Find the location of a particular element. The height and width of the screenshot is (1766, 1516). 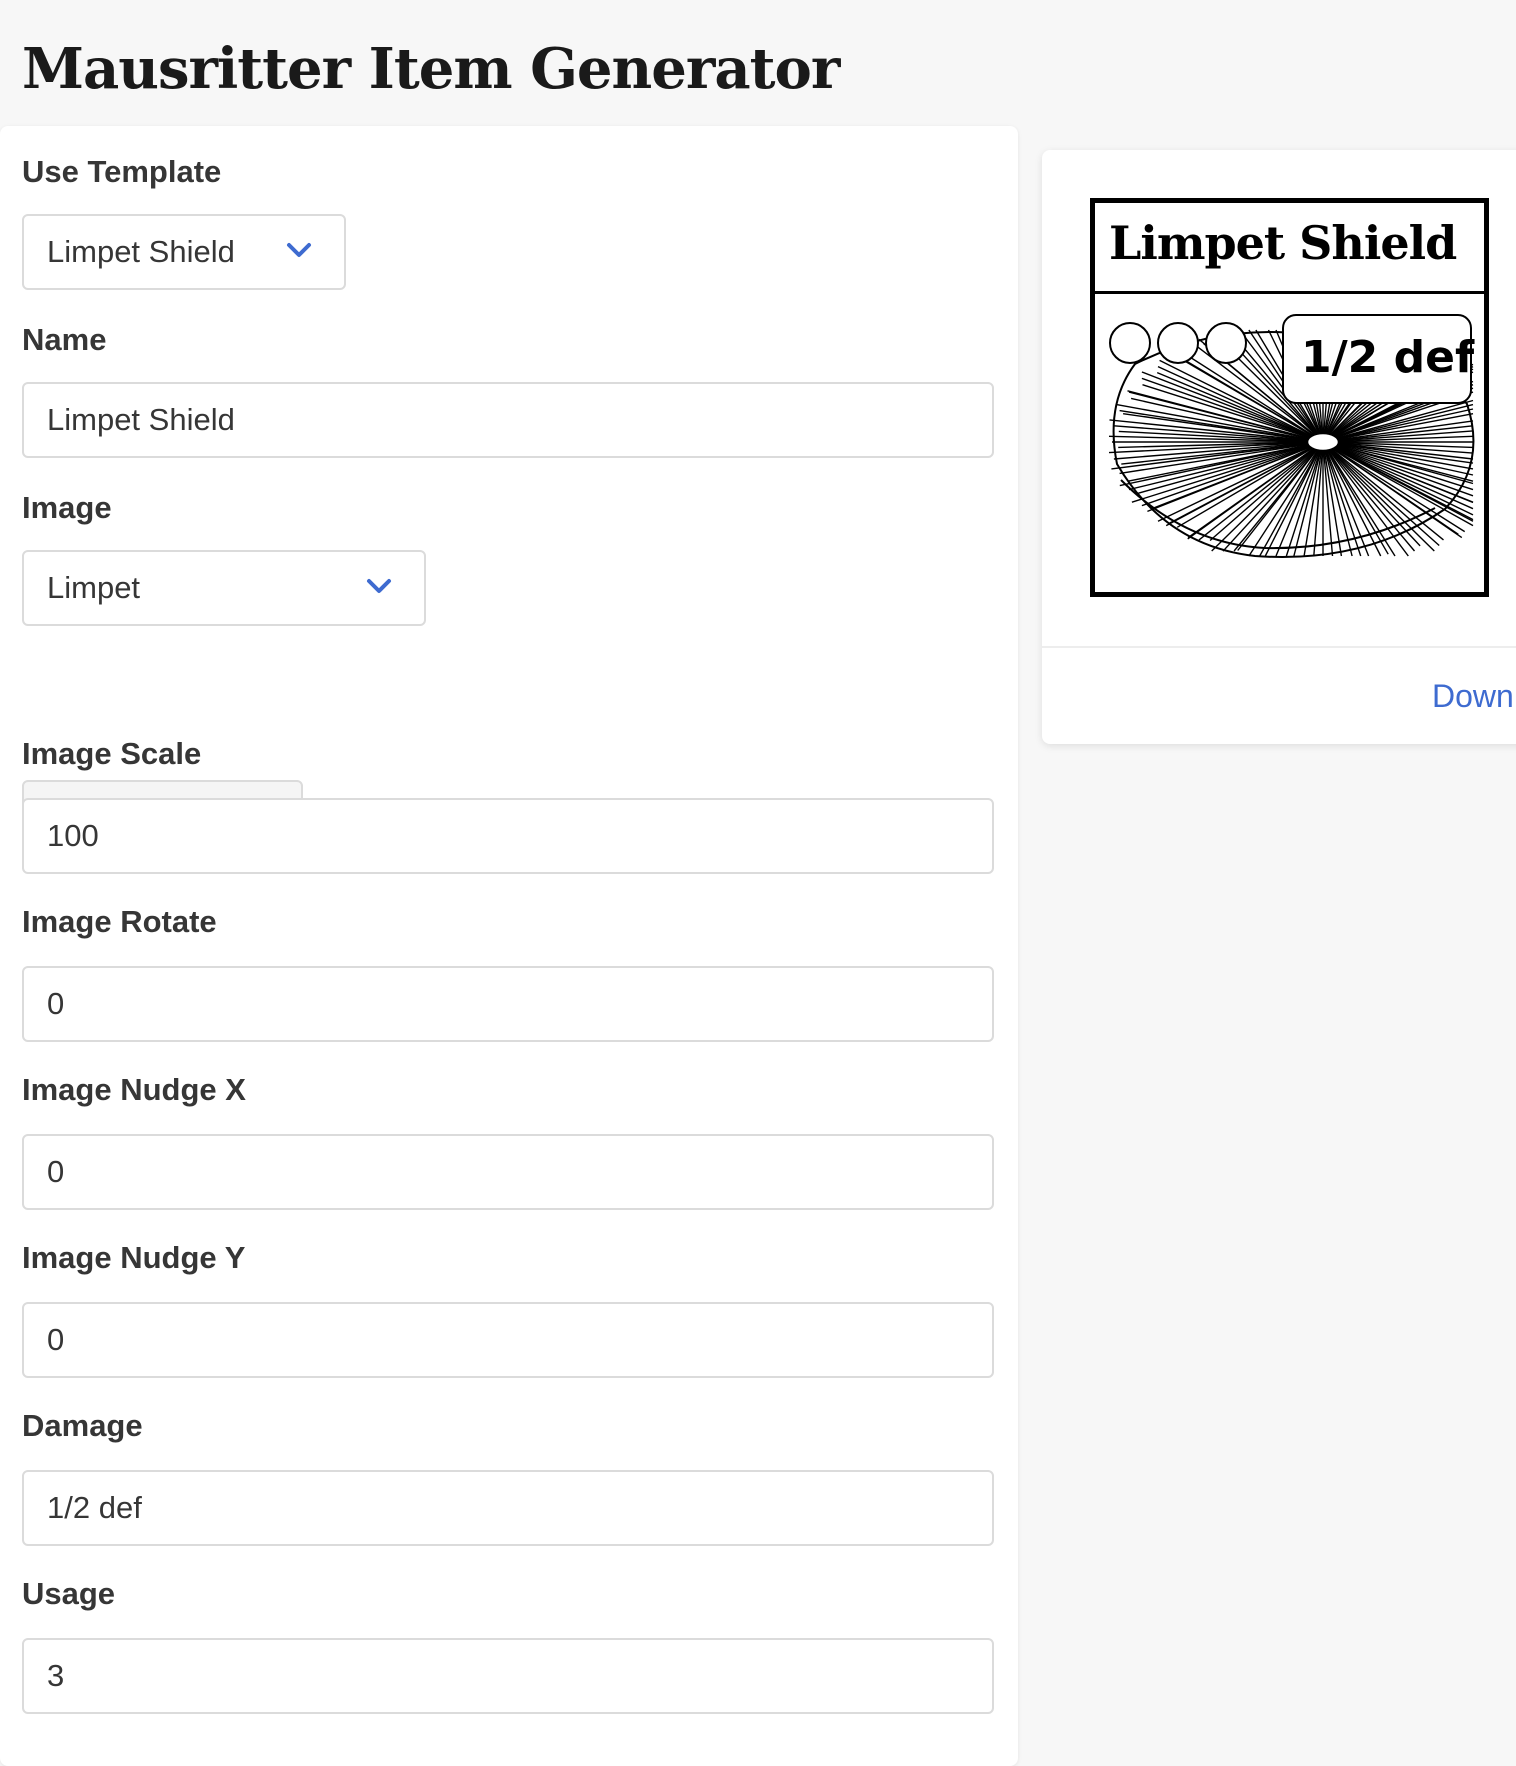

use-template-select: Limpet Shield is located at coordinates (184, 252).